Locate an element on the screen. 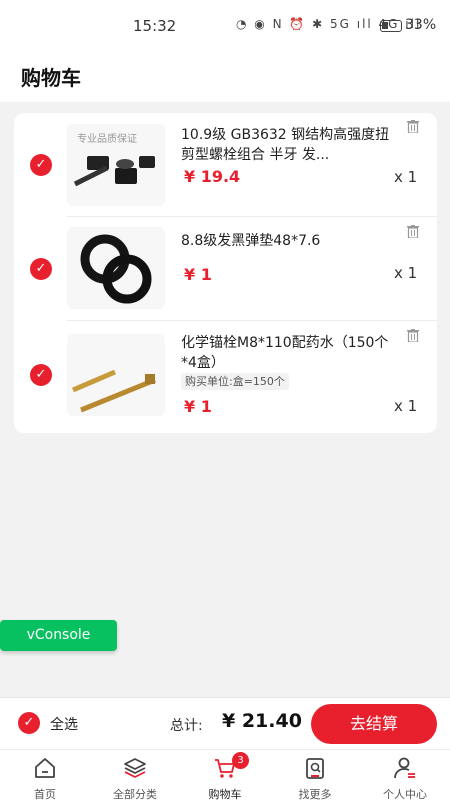 The width and height of the screenshot is (450, 800). checkout-bar: ✓ 全选 总计: ¥ 21.40 去结算 is located at coordinates (225, 723).